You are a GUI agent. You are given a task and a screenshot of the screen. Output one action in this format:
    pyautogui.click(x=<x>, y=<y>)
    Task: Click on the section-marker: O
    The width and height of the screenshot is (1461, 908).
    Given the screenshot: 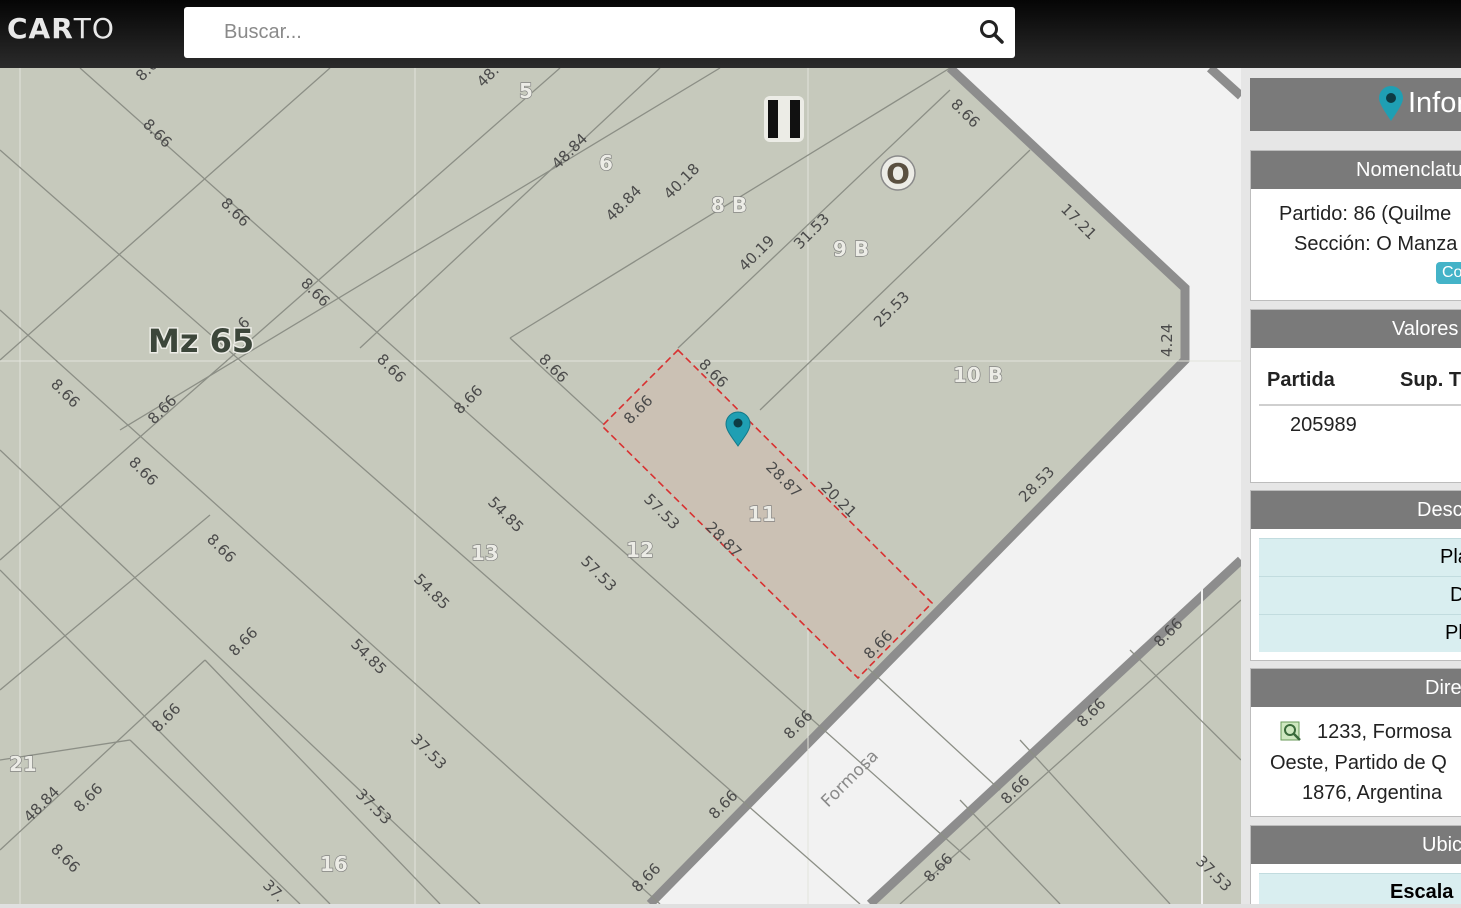 What is the action you would take?
    pyautogui.click(x=898, y=173)
    